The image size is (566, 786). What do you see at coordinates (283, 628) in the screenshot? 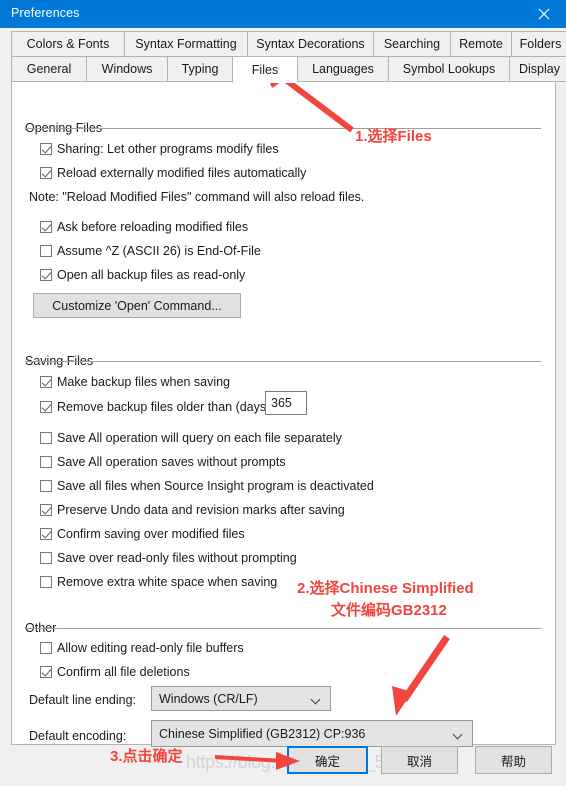
I see `other-divider` at bounding box center [283, 628].